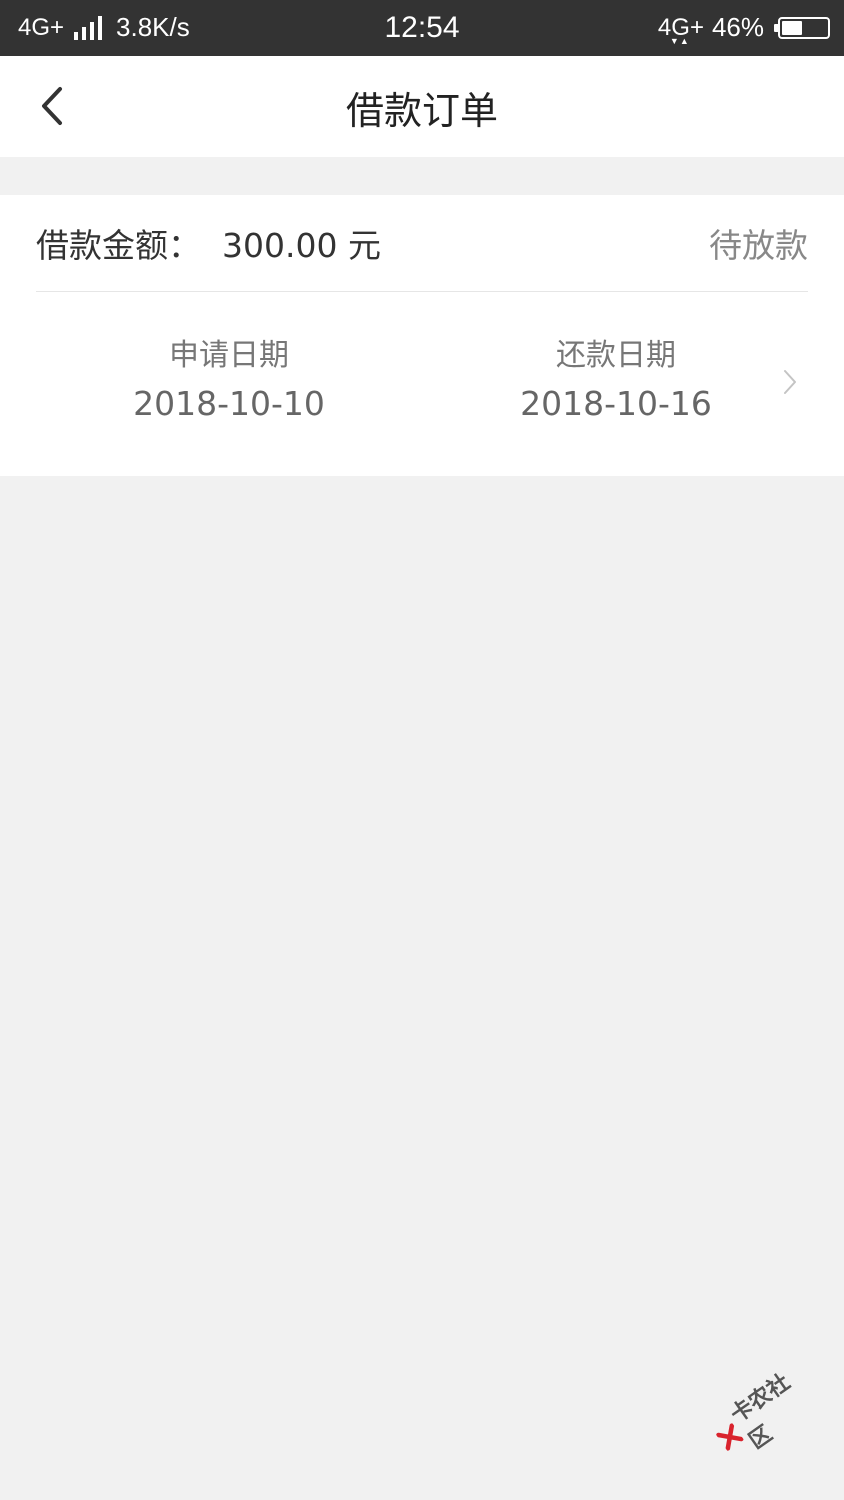  I want to click on nav-bar: 借款订单, so click(422, 106).